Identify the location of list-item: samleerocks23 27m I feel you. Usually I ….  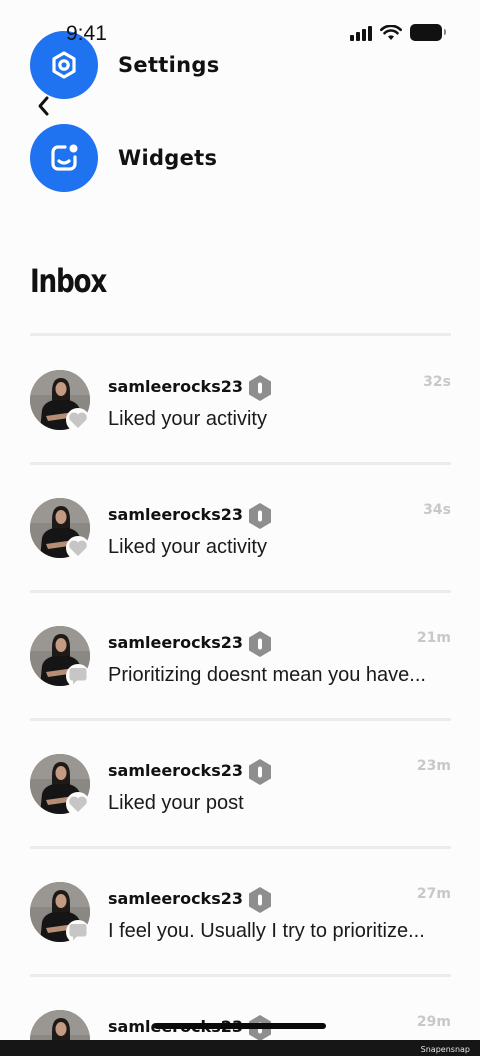
(240, 912).